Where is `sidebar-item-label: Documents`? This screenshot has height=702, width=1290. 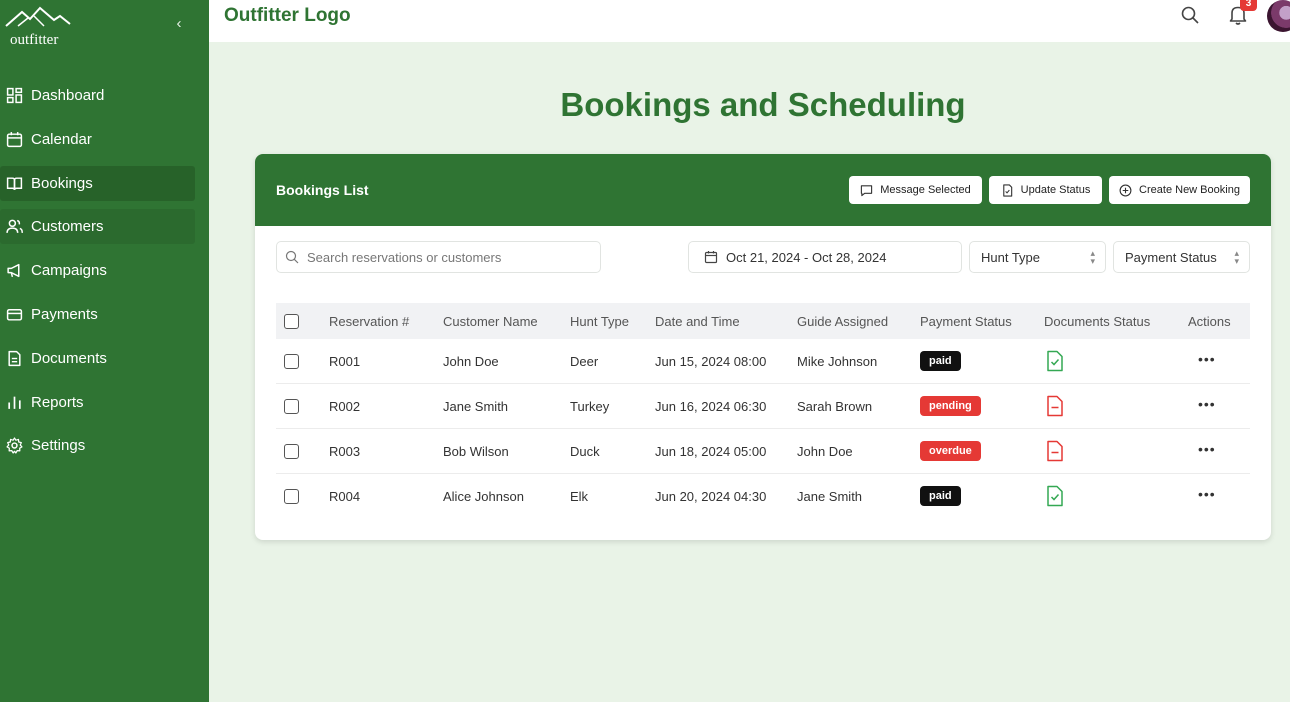
sidebar-item-label: Documents is located at coordinates (69, 358).